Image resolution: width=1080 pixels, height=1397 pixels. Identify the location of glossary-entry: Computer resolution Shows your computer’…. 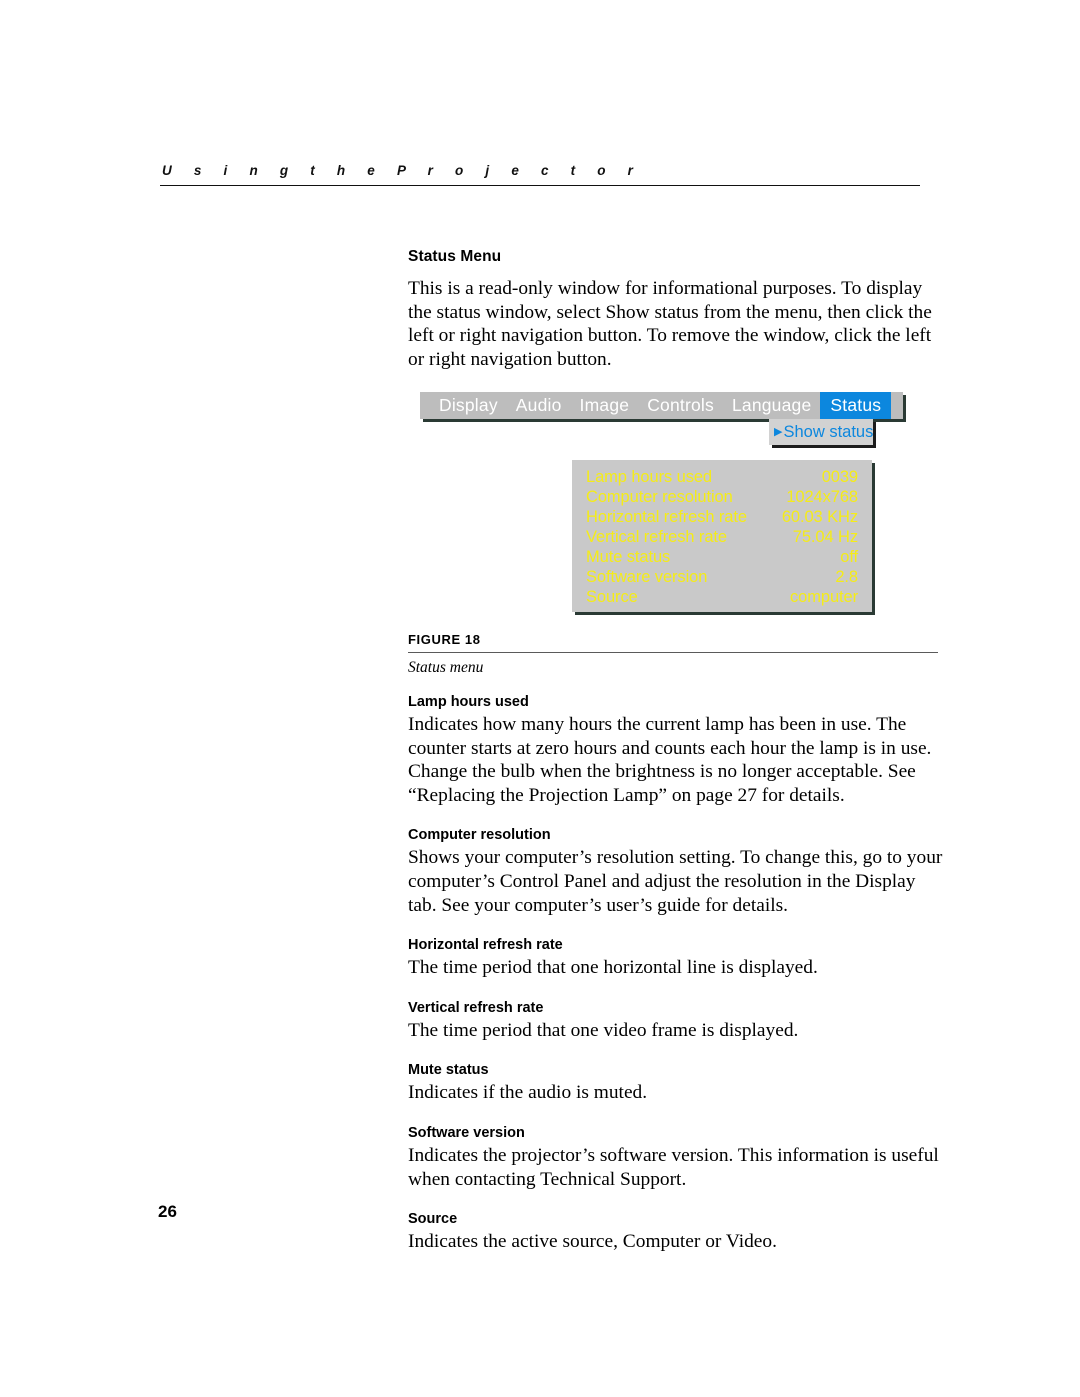
(676, 872).